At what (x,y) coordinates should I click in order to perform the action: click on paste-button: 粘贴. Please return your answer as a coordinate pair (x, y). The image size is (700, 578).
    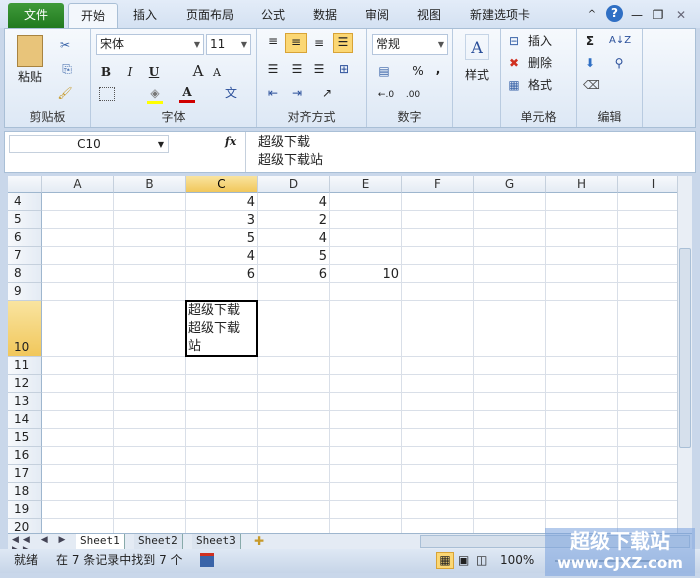
    Looking at the image, I should click on (30, 77).